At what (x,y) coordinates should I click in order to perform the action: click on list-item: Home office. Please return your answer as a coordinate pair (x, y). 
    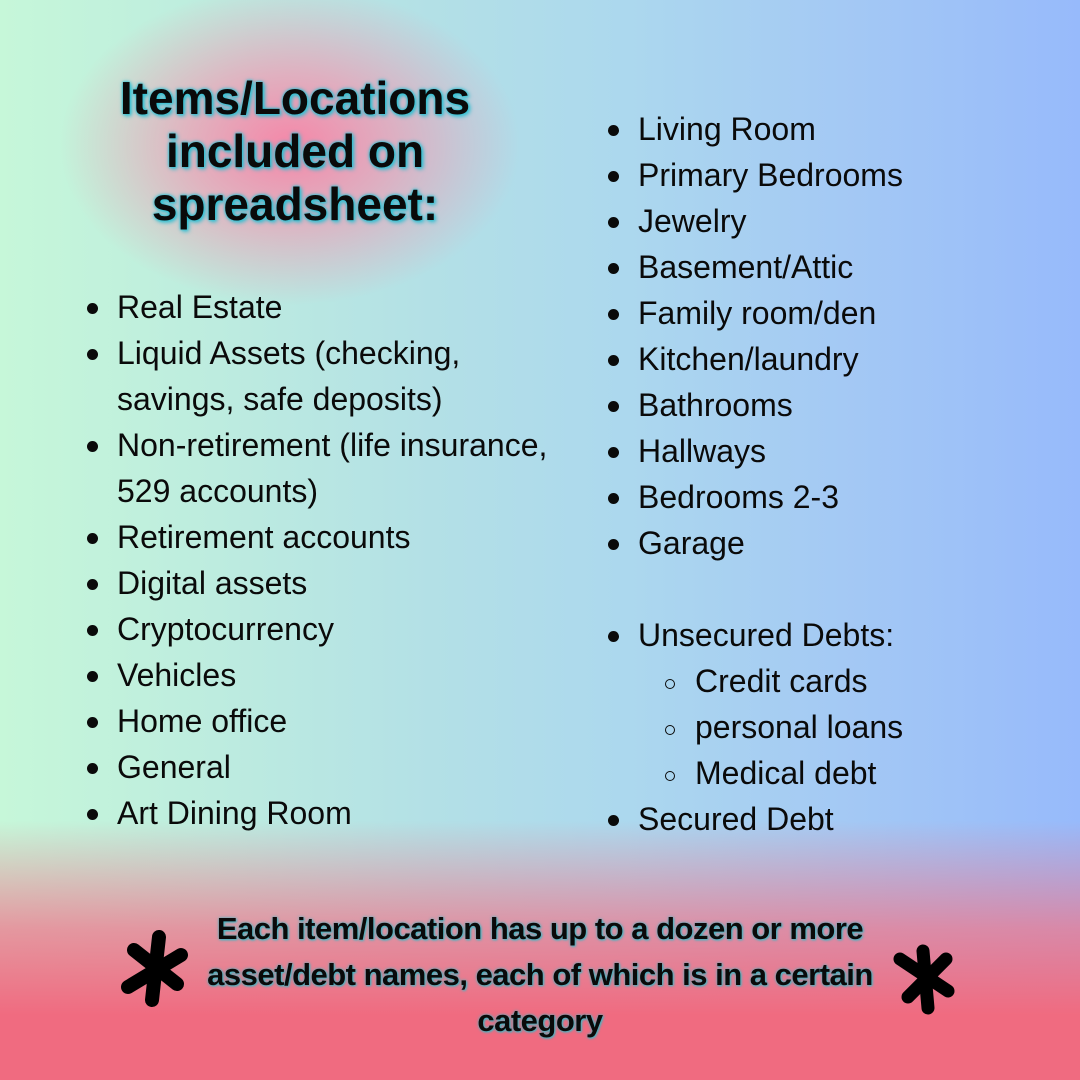
    Looking at the image, I should click on (320, 721).